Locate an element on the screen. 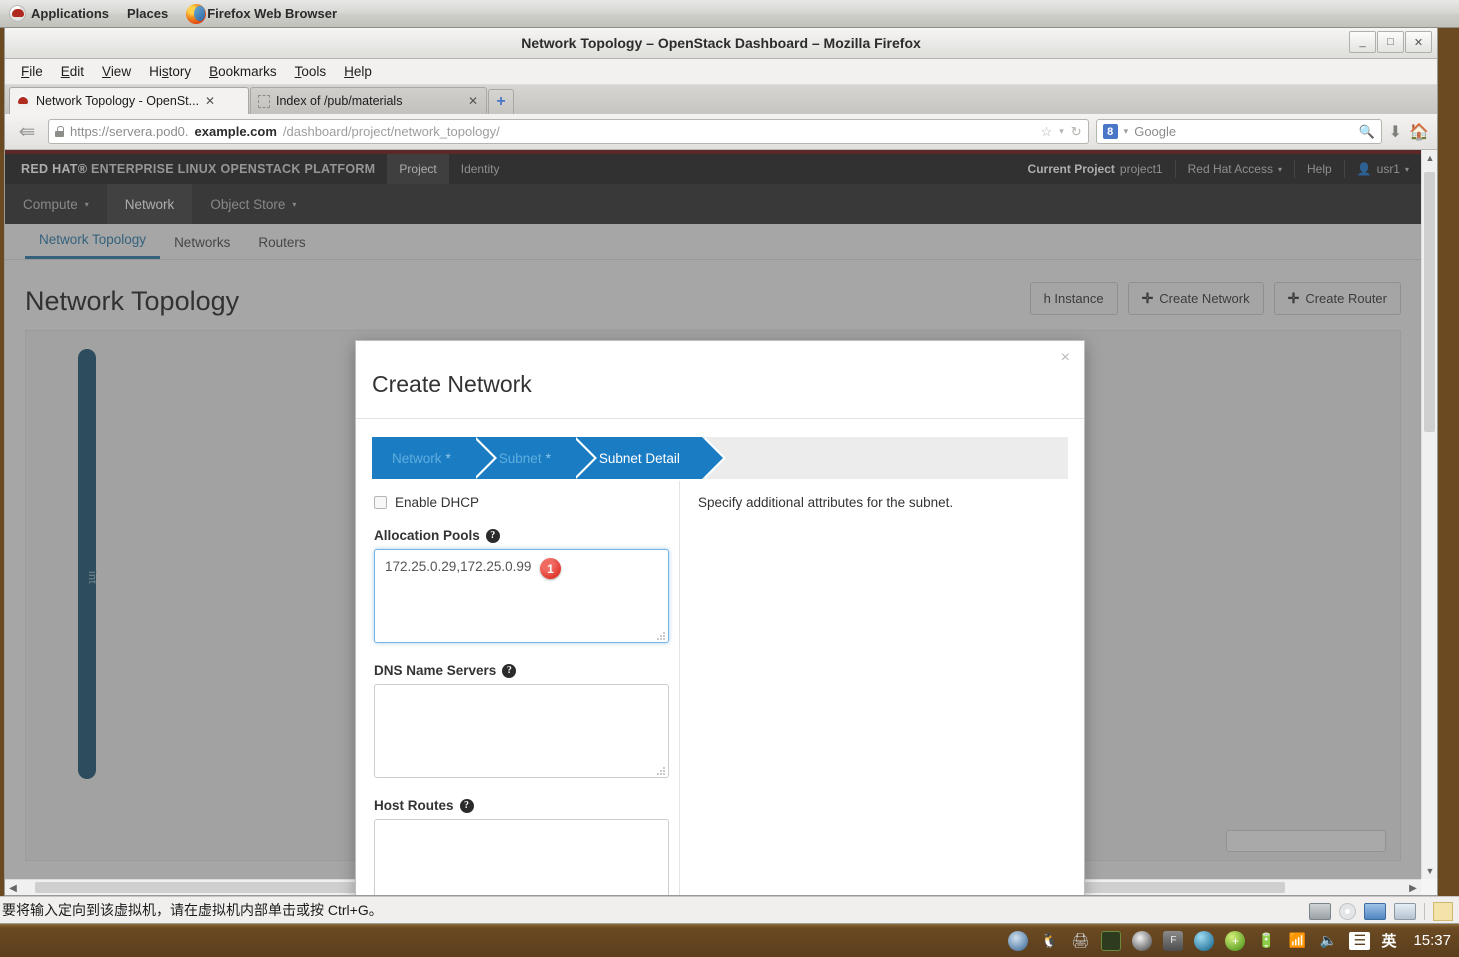 Image resolution: width=1459 pixels, height=957 pixels. host-routes-label: Host Routes ? is located at coordinates (517, 805).